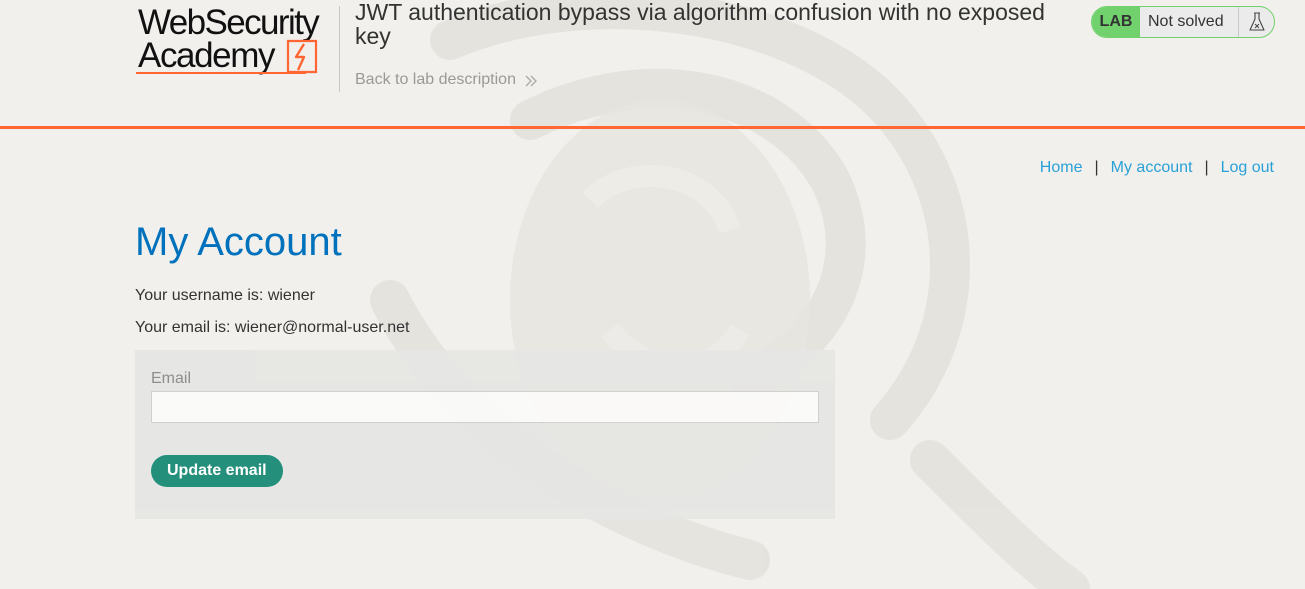  What do you see at coordinates (272, 327) in the screenshot?
I see `email-line: Your email is: wiener@normal-user.net` at bounding box center [272, 327].